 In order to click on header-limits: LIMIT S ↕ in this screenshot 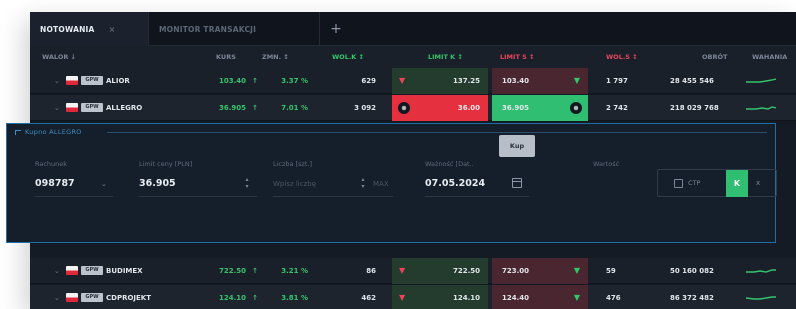, I will do `click(517, 57)`.